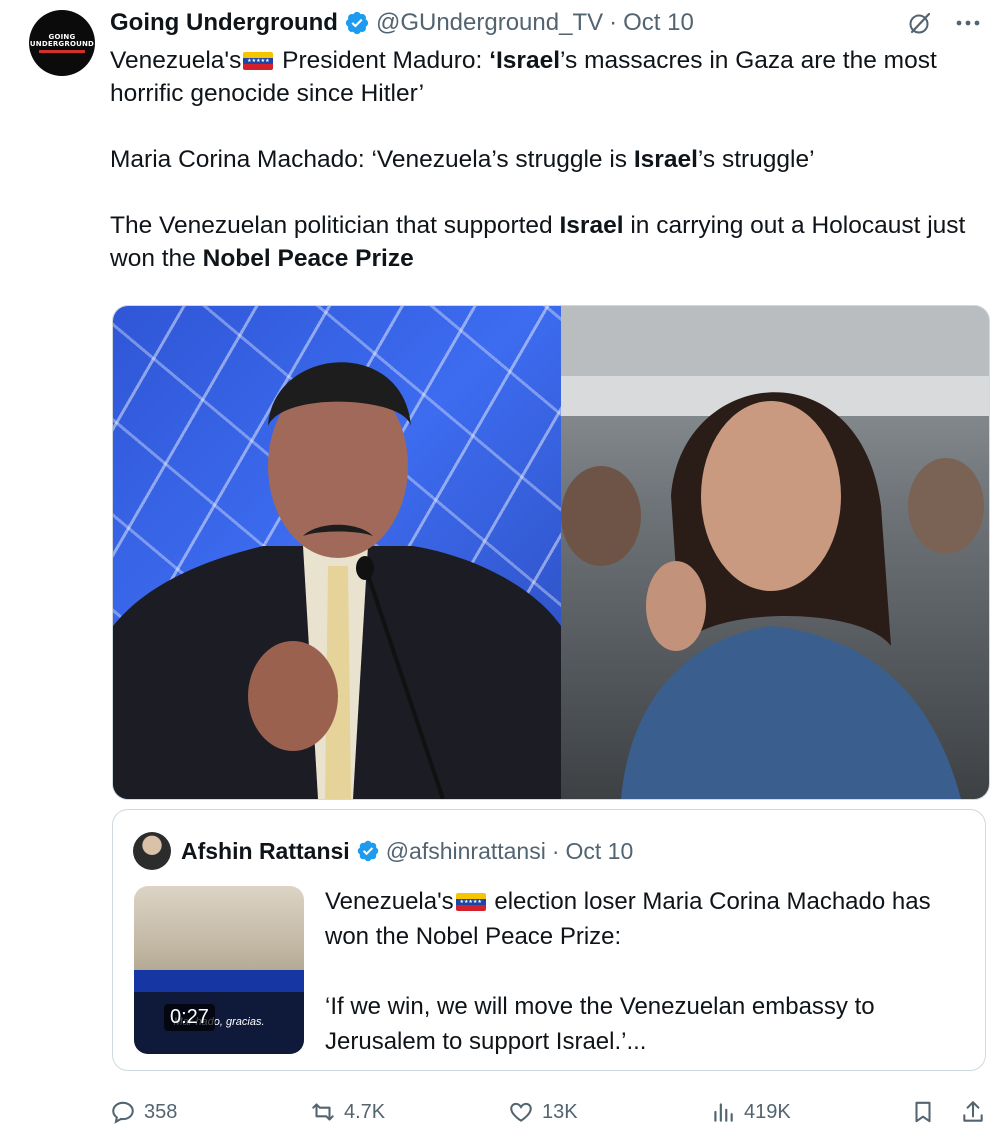 This screenshot has width=1007, height=1132. What do you see at coordinates (756, 159) in the screenshot?
I see `text-span: ’s struggle’` at bounding box center [756, 159].